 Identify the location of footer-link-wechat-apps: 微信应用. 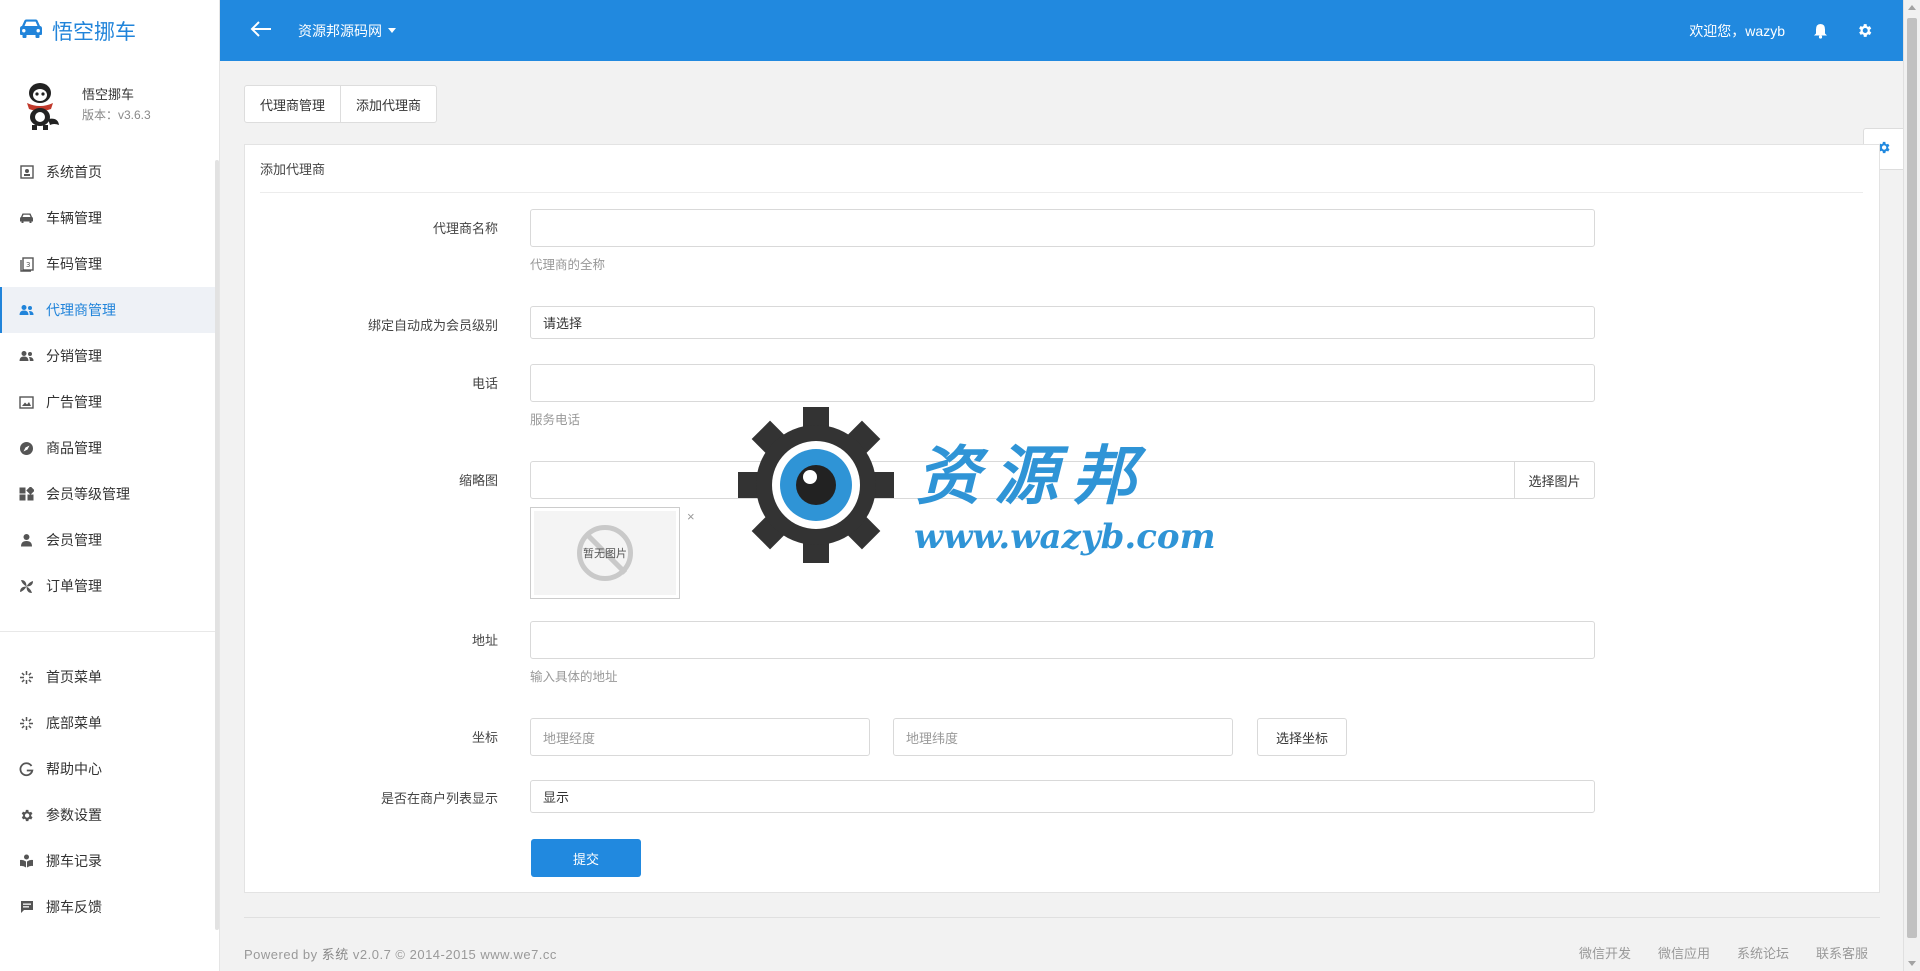
(1684, 952).